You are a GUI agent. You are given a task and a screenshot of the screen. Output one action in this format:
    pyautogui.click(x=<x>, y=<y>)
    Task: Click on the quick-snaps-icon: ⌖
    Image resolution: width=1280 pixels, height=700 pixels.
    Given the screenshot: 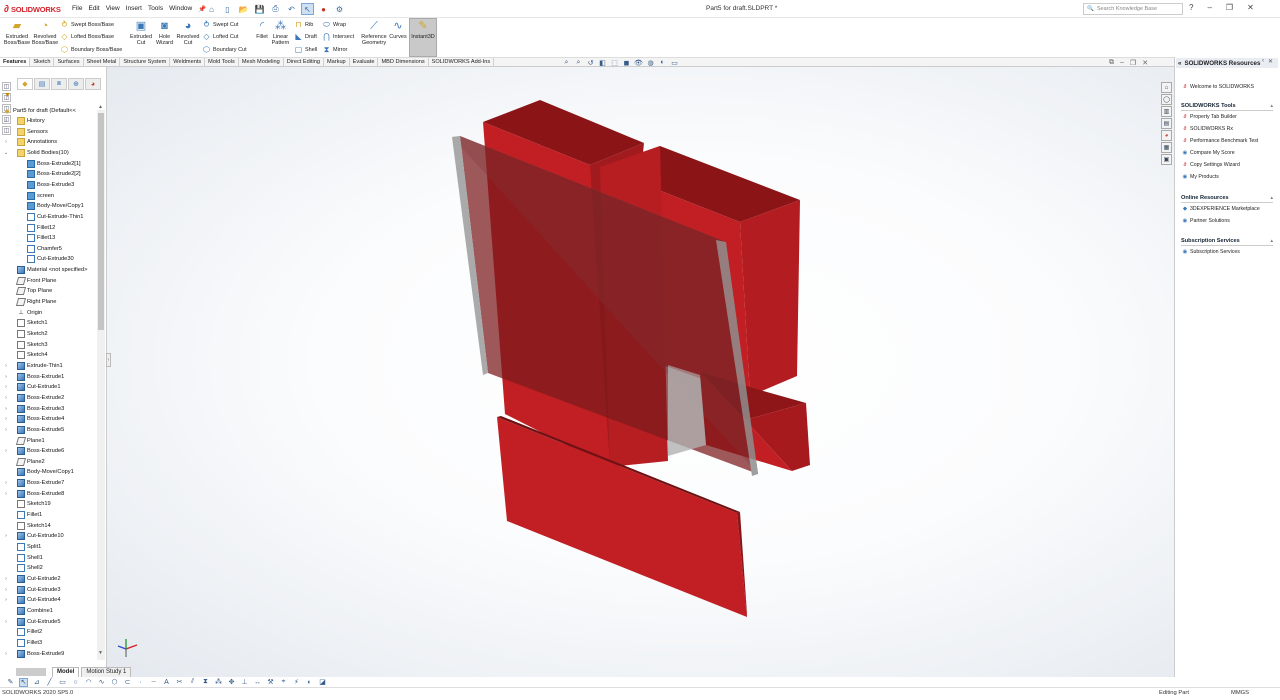 What is the action you would take?
    pyautogui.click(x=283, y=682)
    